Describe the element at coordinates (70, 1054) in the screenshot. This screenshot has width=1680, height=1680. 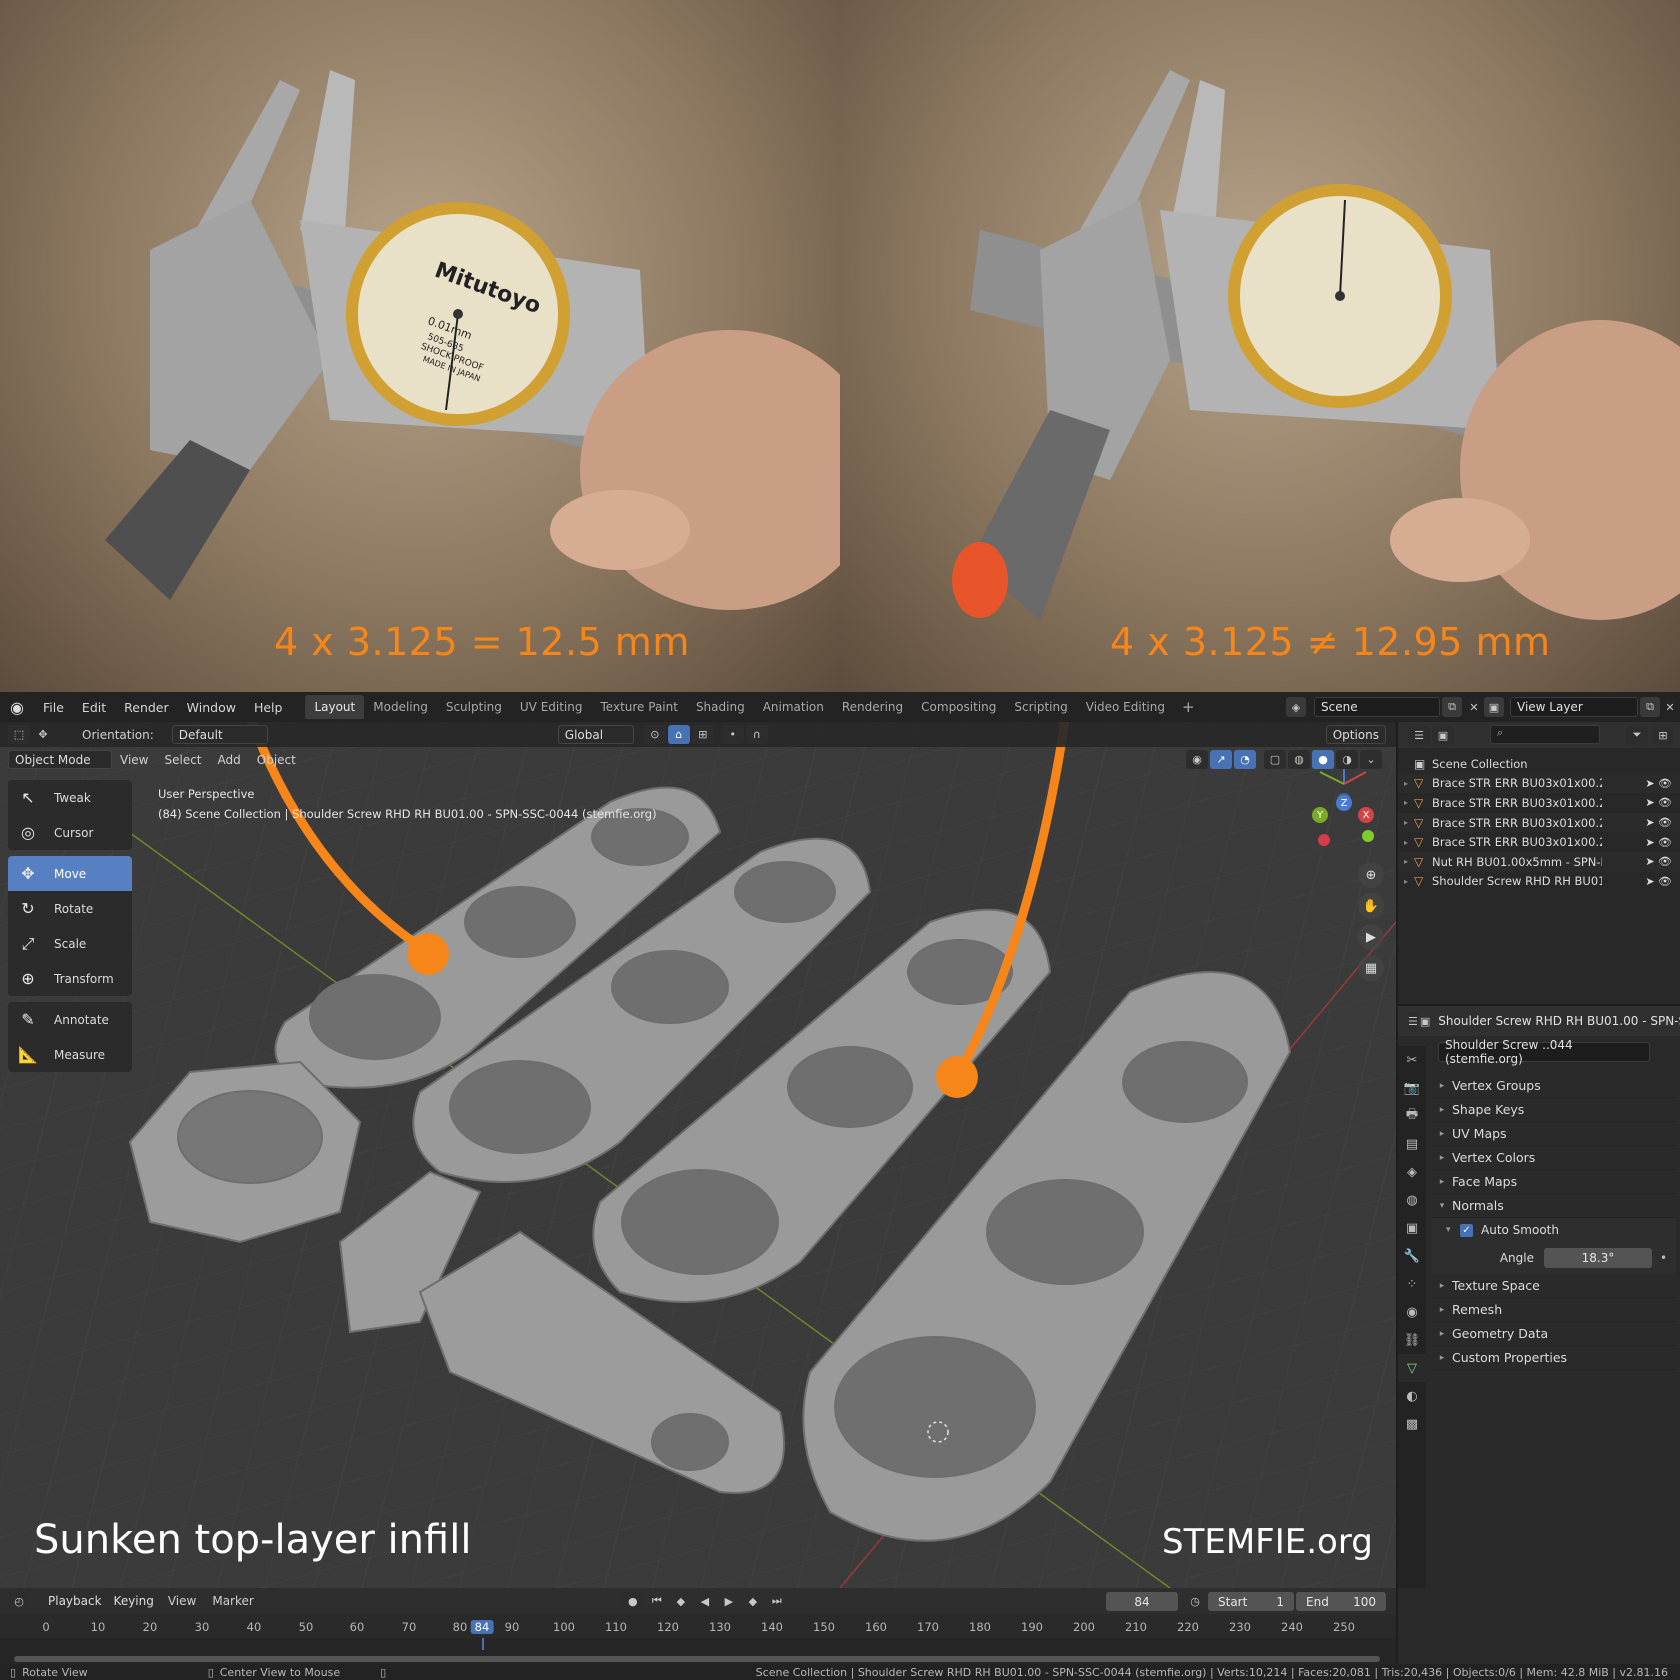
I see `tool-measure: 📐 Measure` at that location.